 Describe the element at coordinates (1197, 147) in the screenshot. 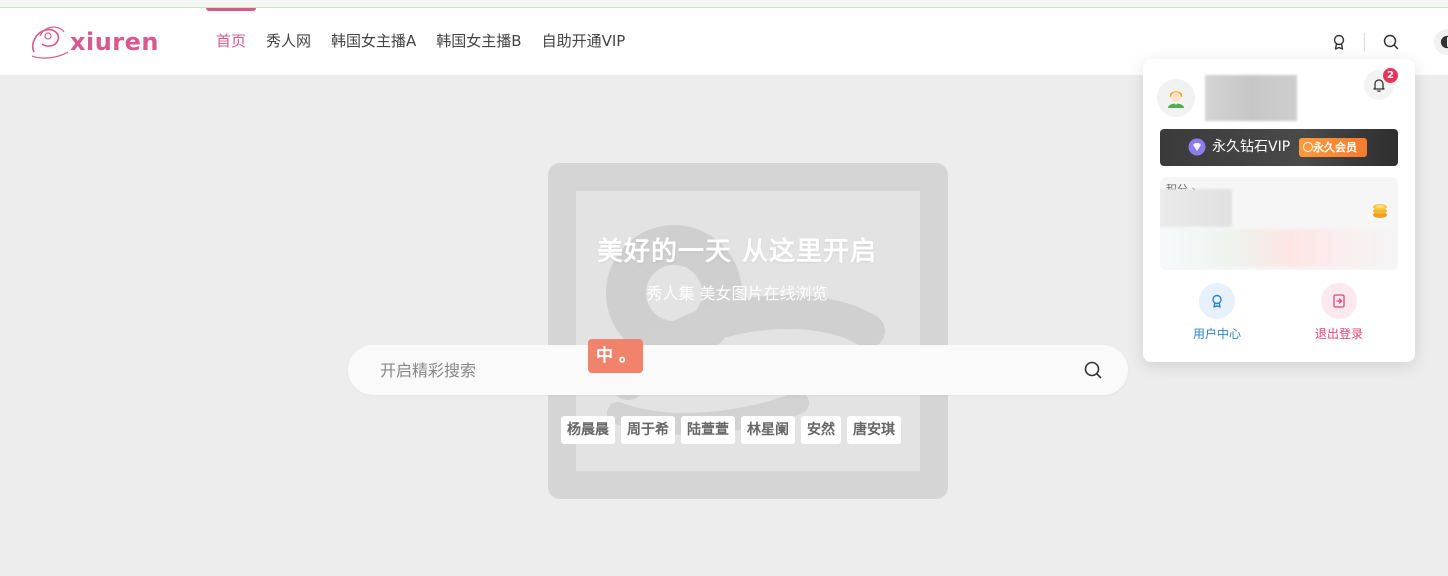

I see `diamond-icon` at that location.